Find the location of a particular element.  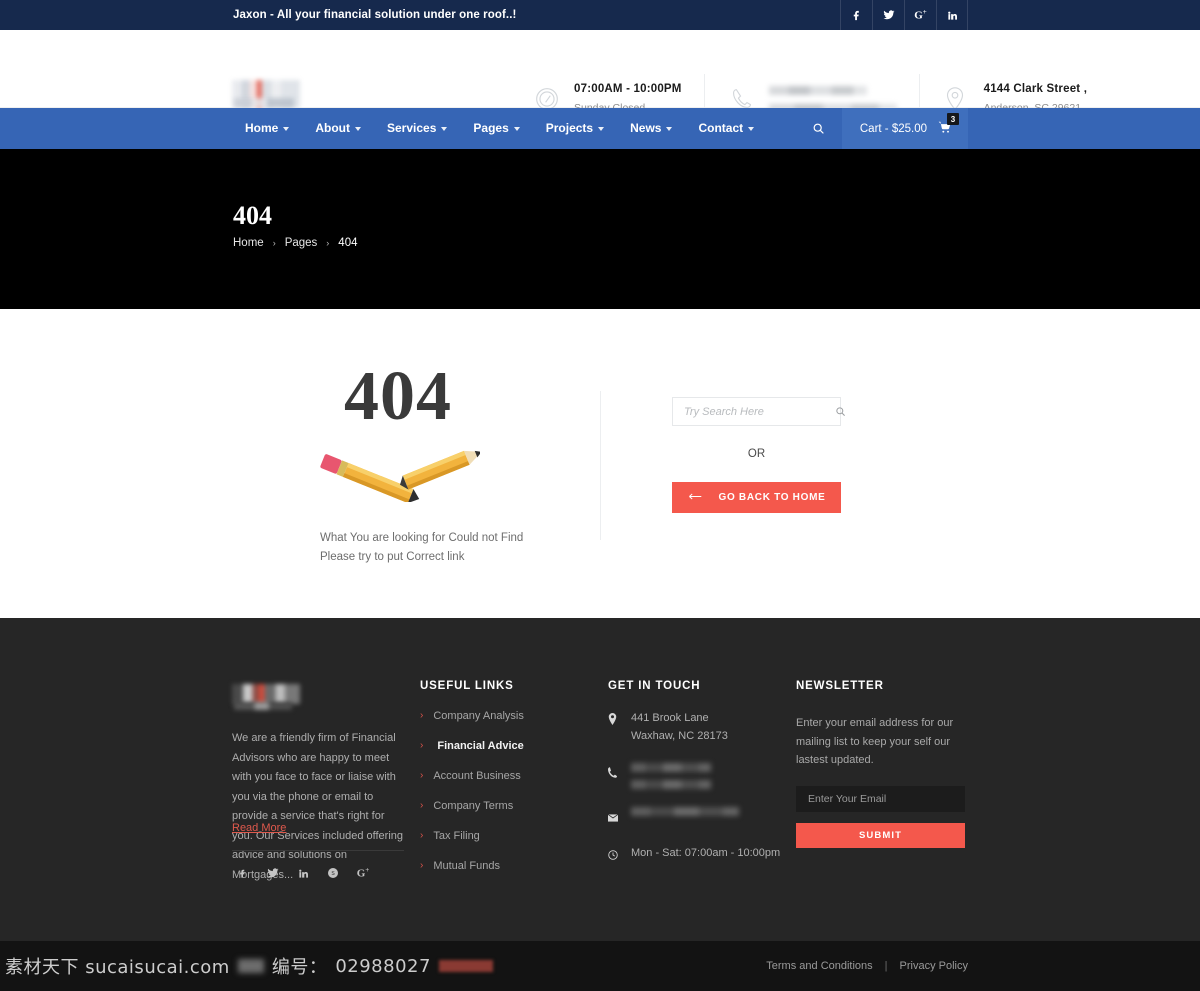

nav-item-contact: Contact is located at coordinates (726, 128).